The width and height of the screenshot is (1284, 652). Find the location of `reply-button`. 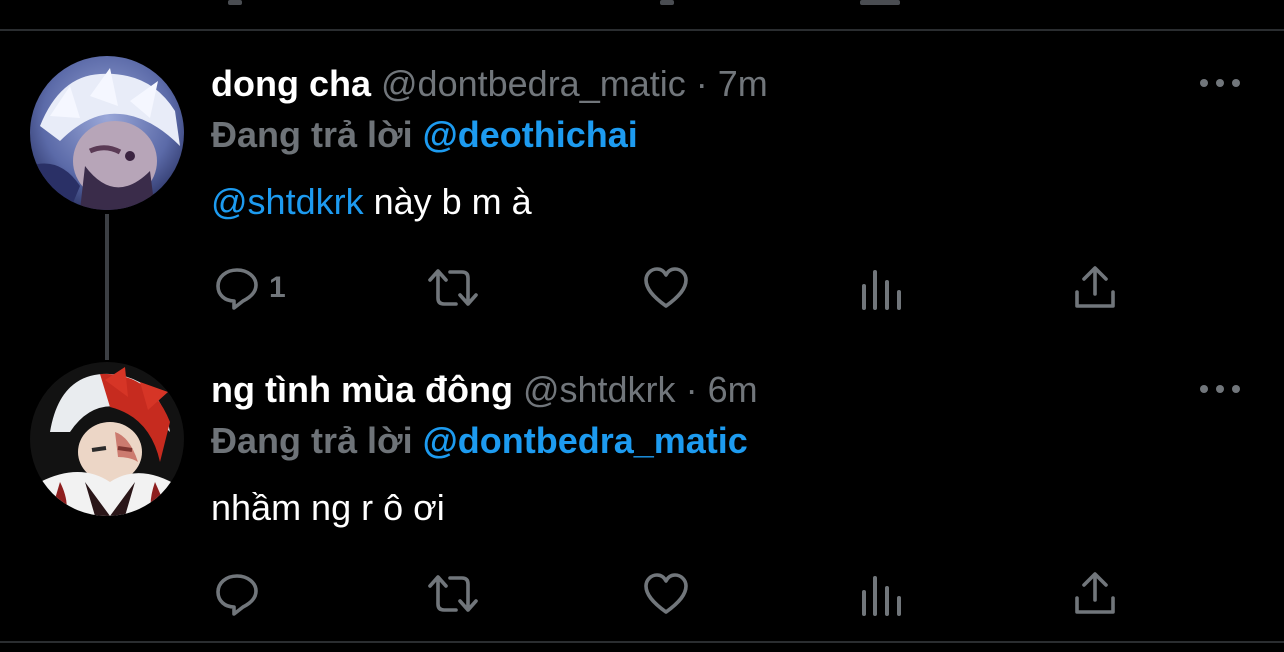

reply-button is located at coordinates (241, 594).